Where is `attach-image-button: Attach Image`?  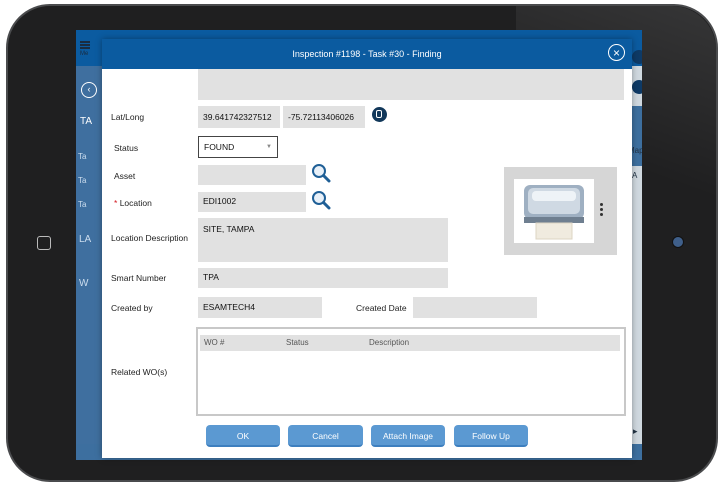
attach-image-button: Attach Image is located at coordinates (408, 436).